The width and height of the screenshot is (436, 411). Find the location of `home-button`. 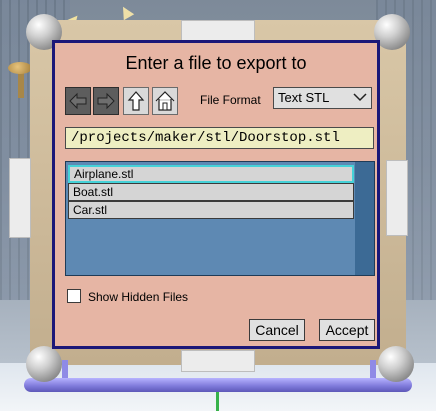

home-button is located at coordinates (165, 101).